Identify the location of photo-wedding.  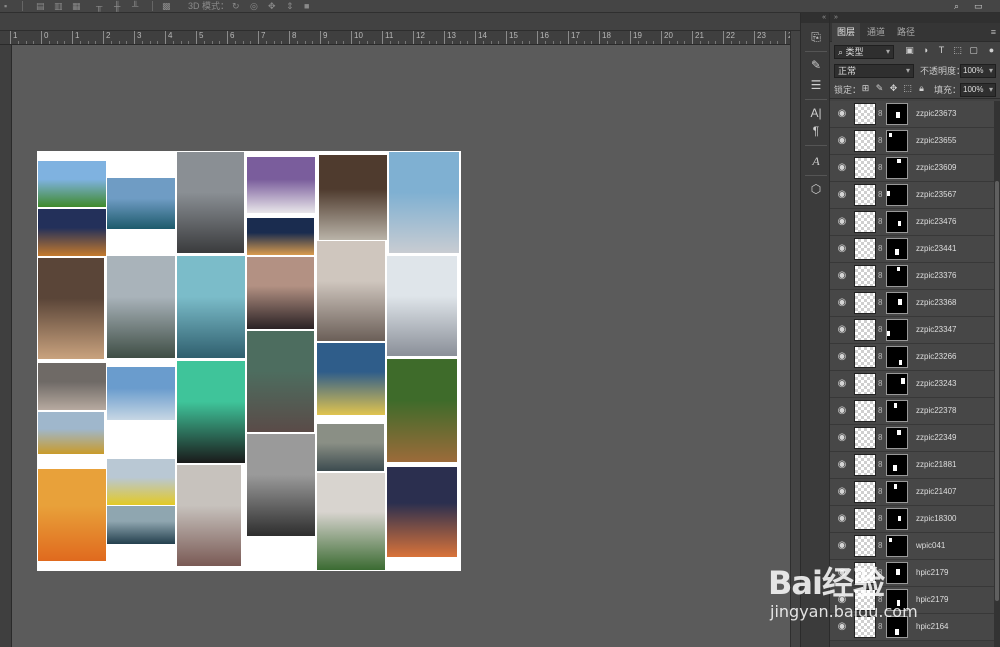
(351, 291).